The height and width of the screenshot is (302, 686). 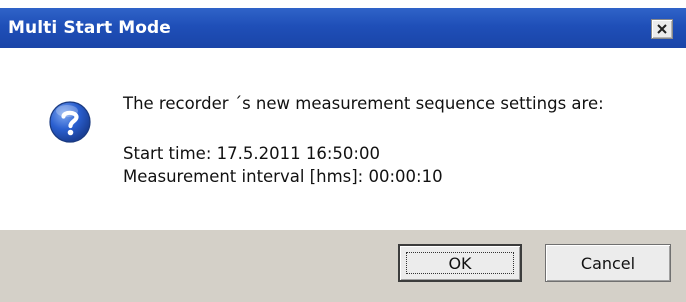 What do you see at coordinates (70, 122) in the screenshot?
I see `question-icon` at bounding box center [70, 122].